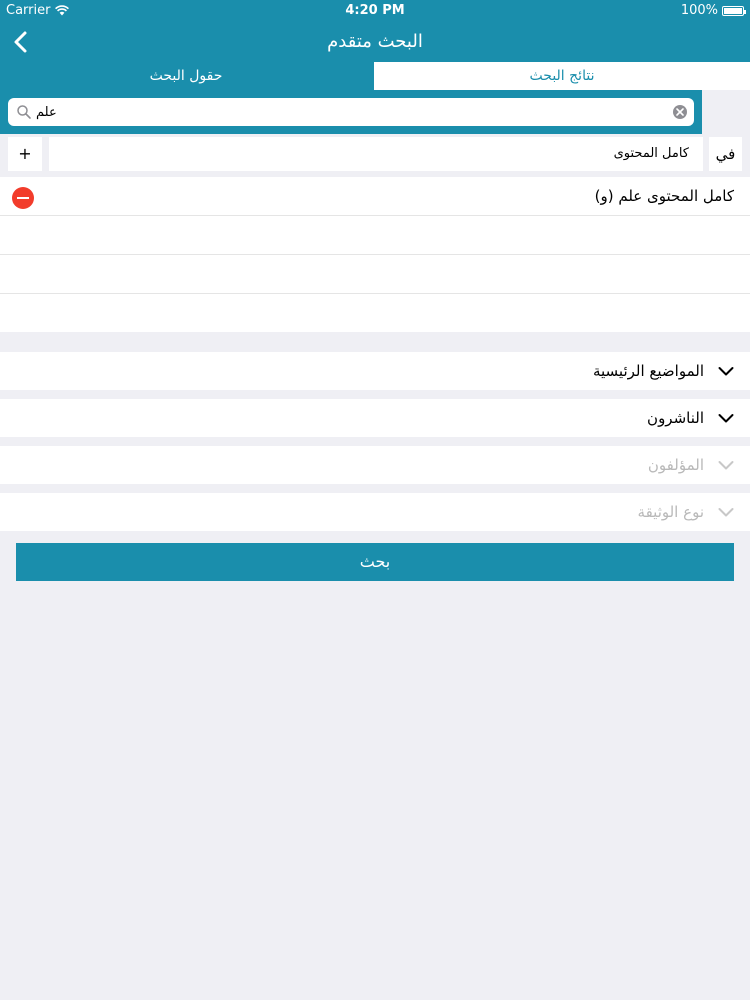  I want to click on battery-group: 100%, so click(713, 10).